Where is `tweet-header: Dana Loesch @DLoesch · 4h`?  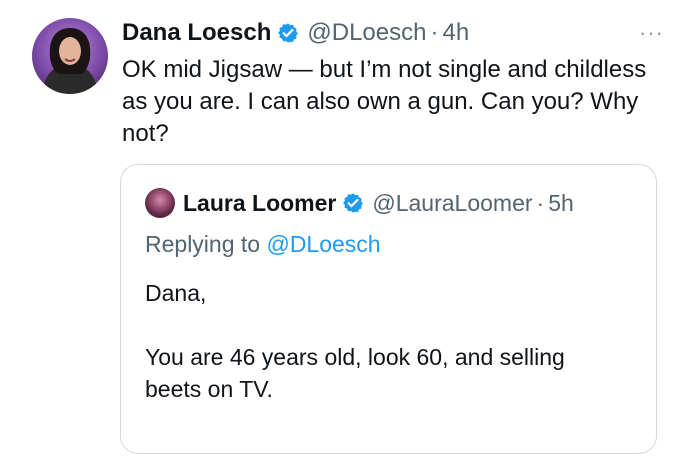
tweet-header: Dana Loesch @DLoesch · 4h is located at coordinates (295, 33).